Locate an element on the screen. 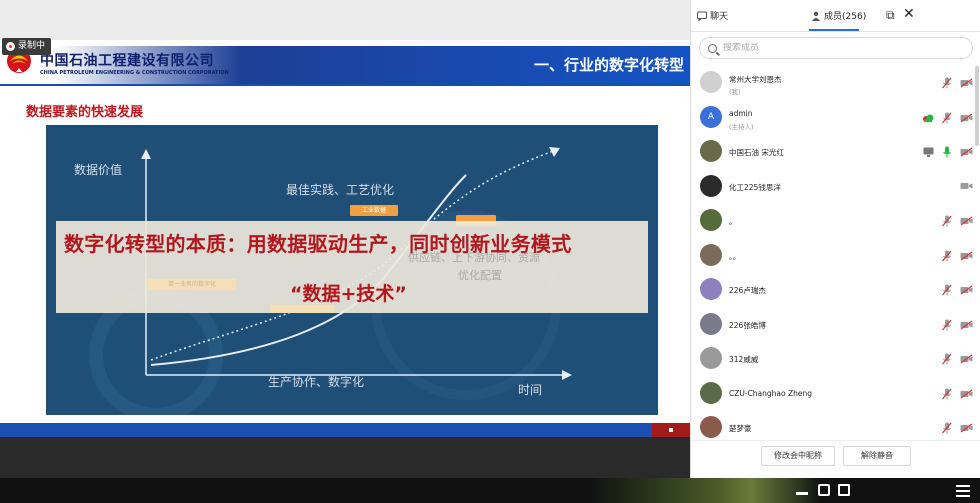  header-divider is located at coordinates (345, 85).